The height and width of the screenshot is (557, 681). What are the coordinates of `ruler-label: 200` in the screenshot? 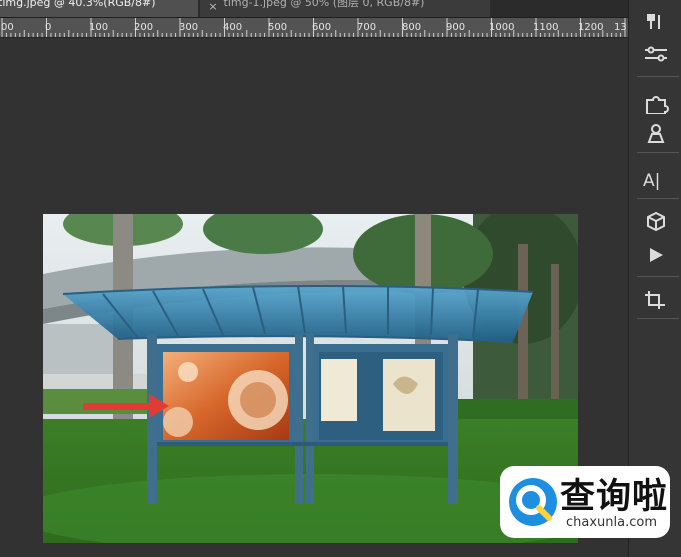 It's located at (144, 27).